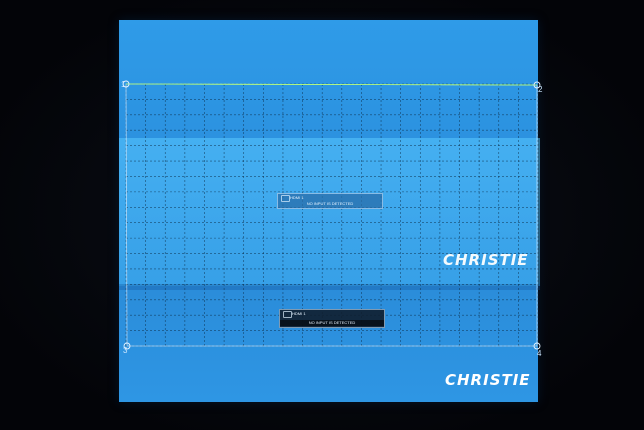  Describe the element at coordinates (539, 353) in the screenshot. I see `corner-label-4: 4` at that location.